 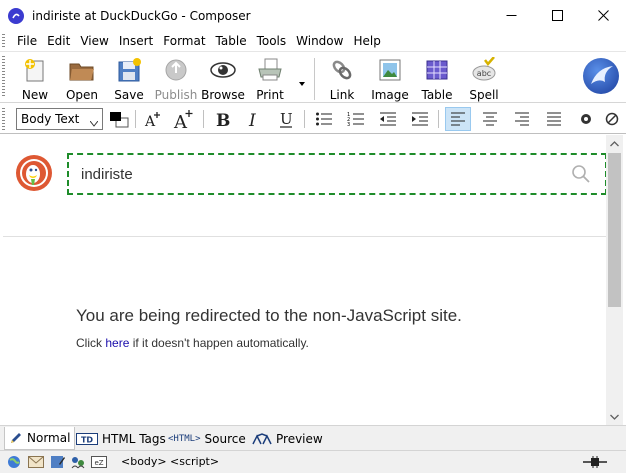 What do you see at coordinates (58, 41) in the screenshot?
I see `menu-edit: Edit` at bounding box center [58, 41].